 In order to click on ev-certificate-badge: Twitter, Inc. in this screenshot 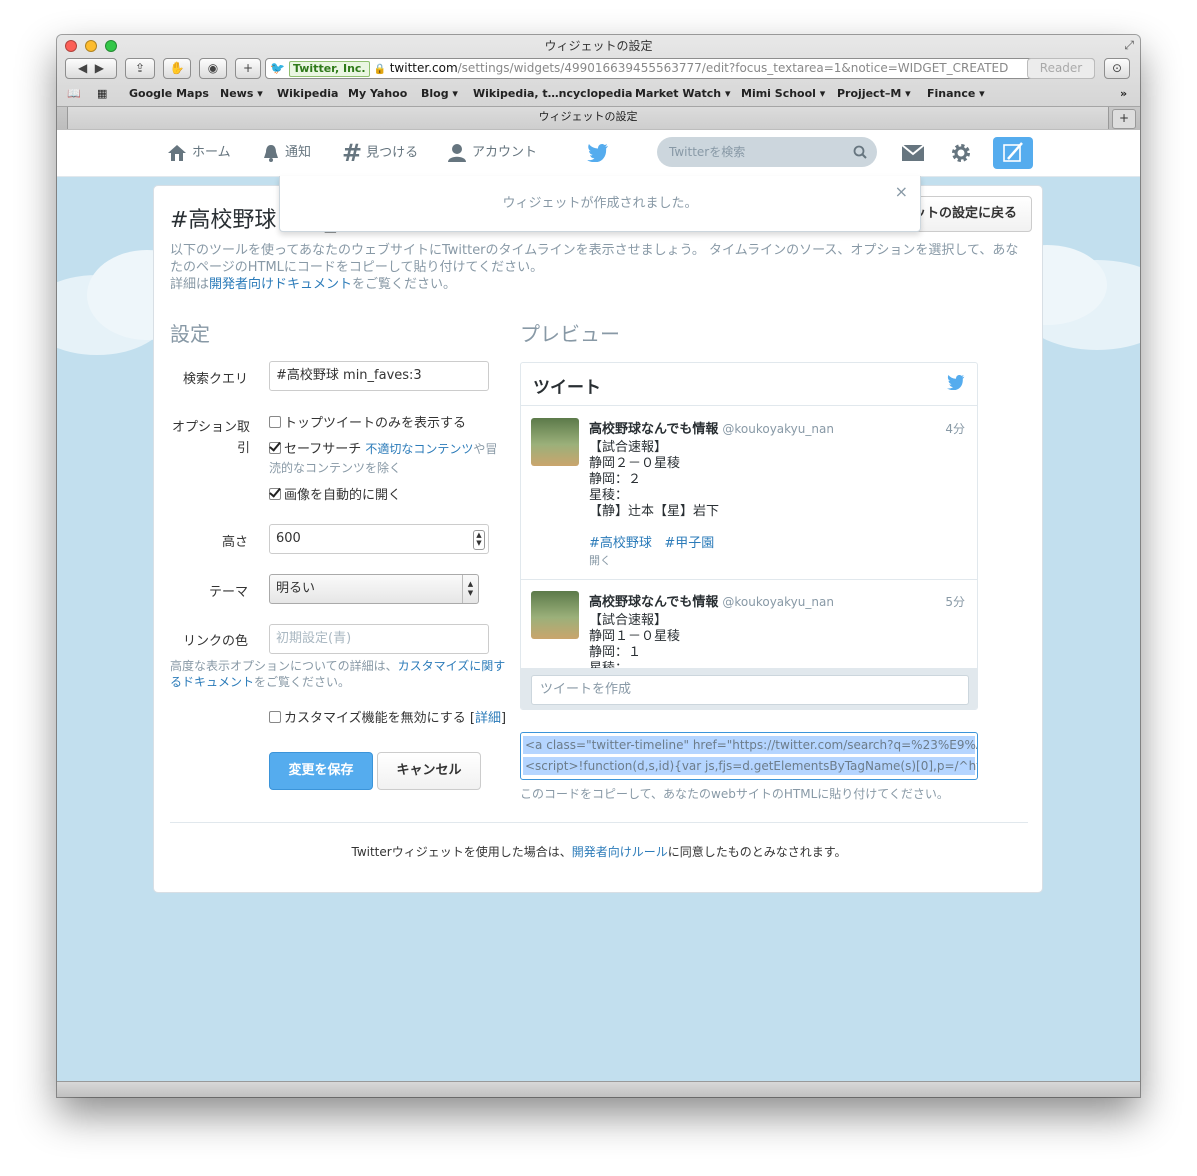, I will do `click(329, 69)`.